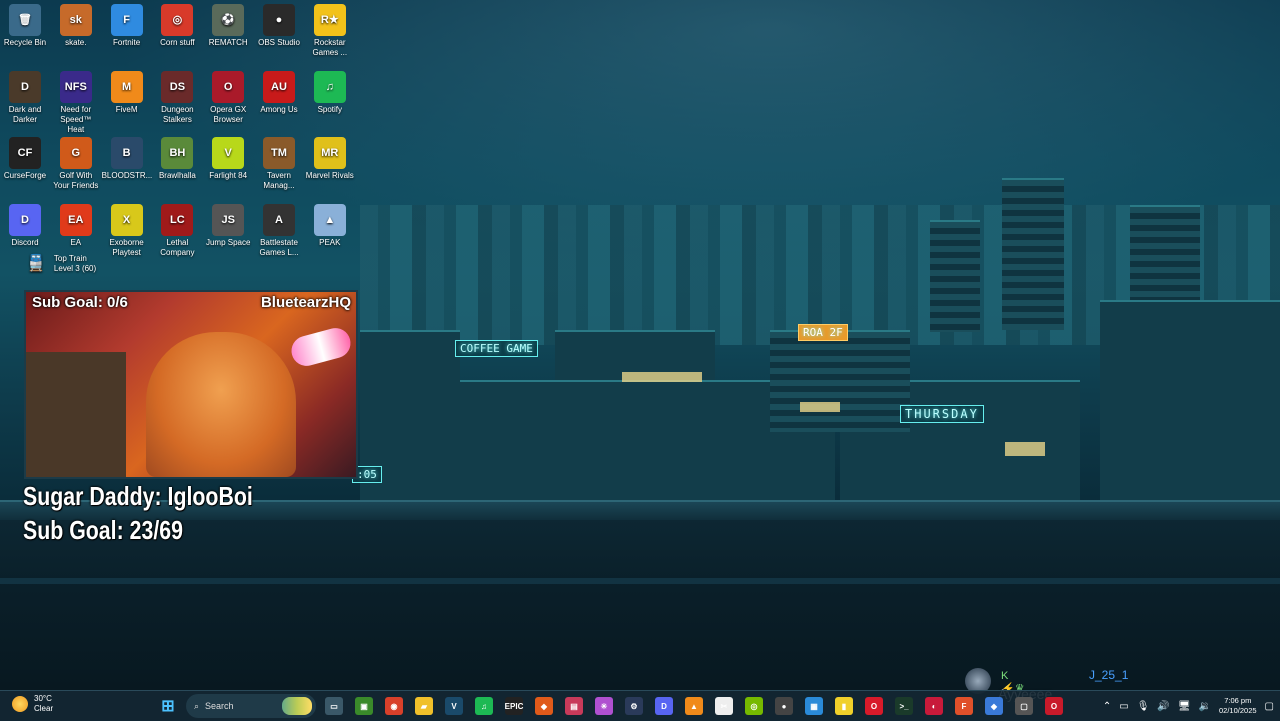 This screenshot has height=721, width=1280. I want to click on desktop-icon: O Opera GX Browser, so click(228, 96).